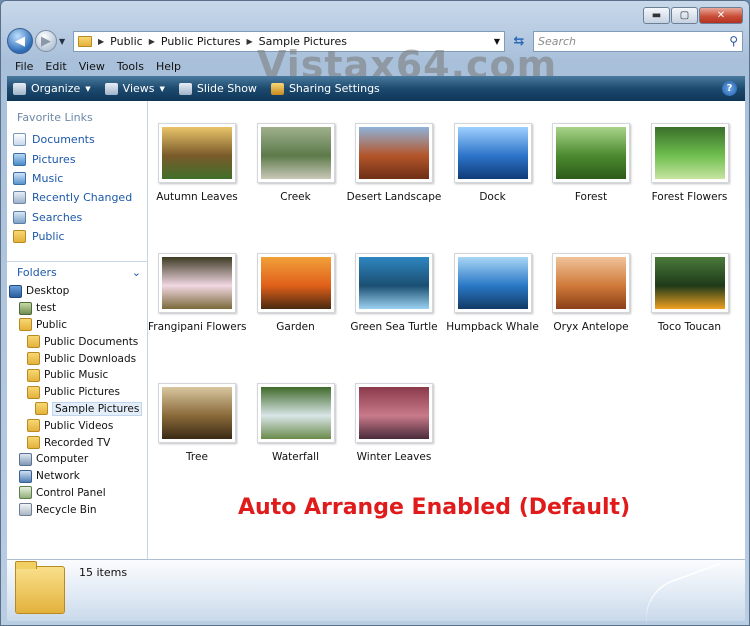 The height and width of the screenshot is (626, 750). What do you see at coordinates (80, 139) in the screenshot?
I see `favorite-link-documents: Documents` at bounding box center [80, 139].